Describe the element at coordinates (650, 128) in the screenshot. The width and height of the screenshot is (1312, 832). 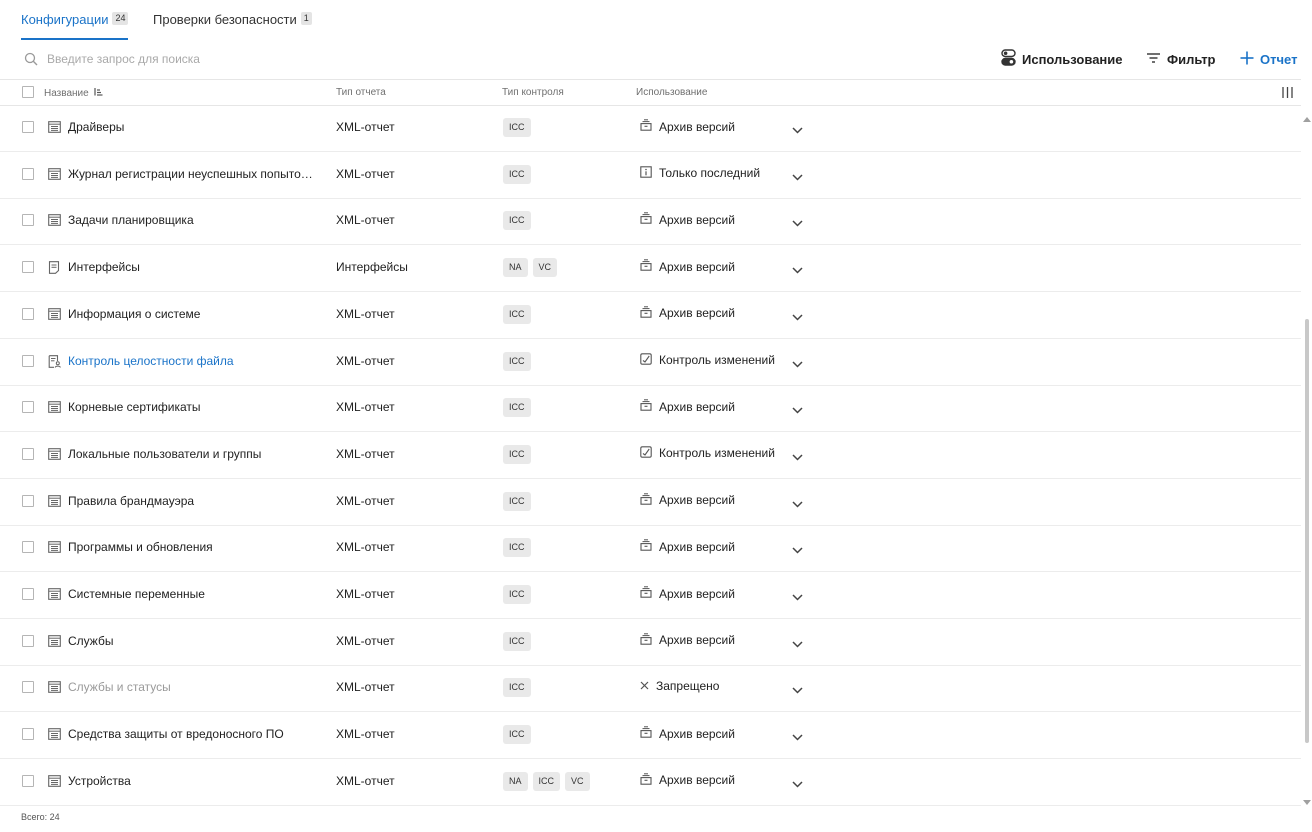
I see `table-row: Драйверы XML-отчет ICC Архив версий` at that location.